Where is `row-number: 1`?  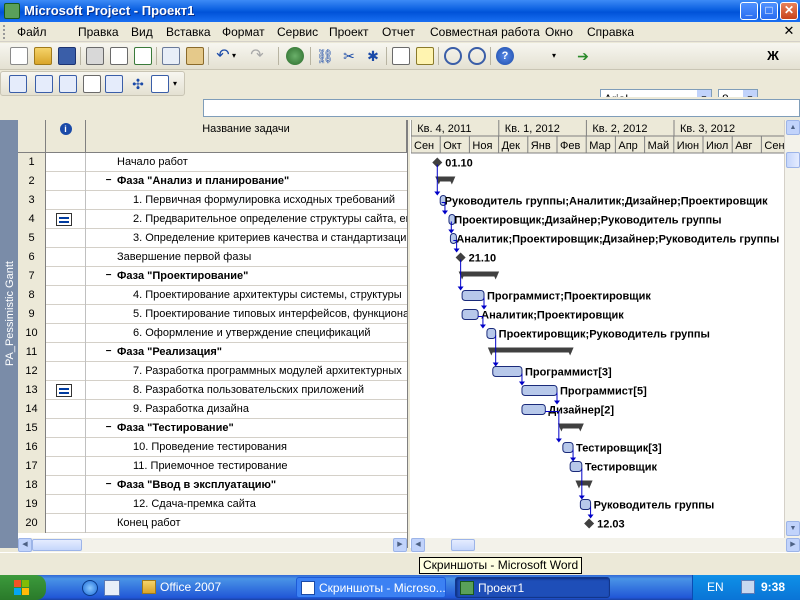 row-number: 1 is located at coordinates (32, 162).